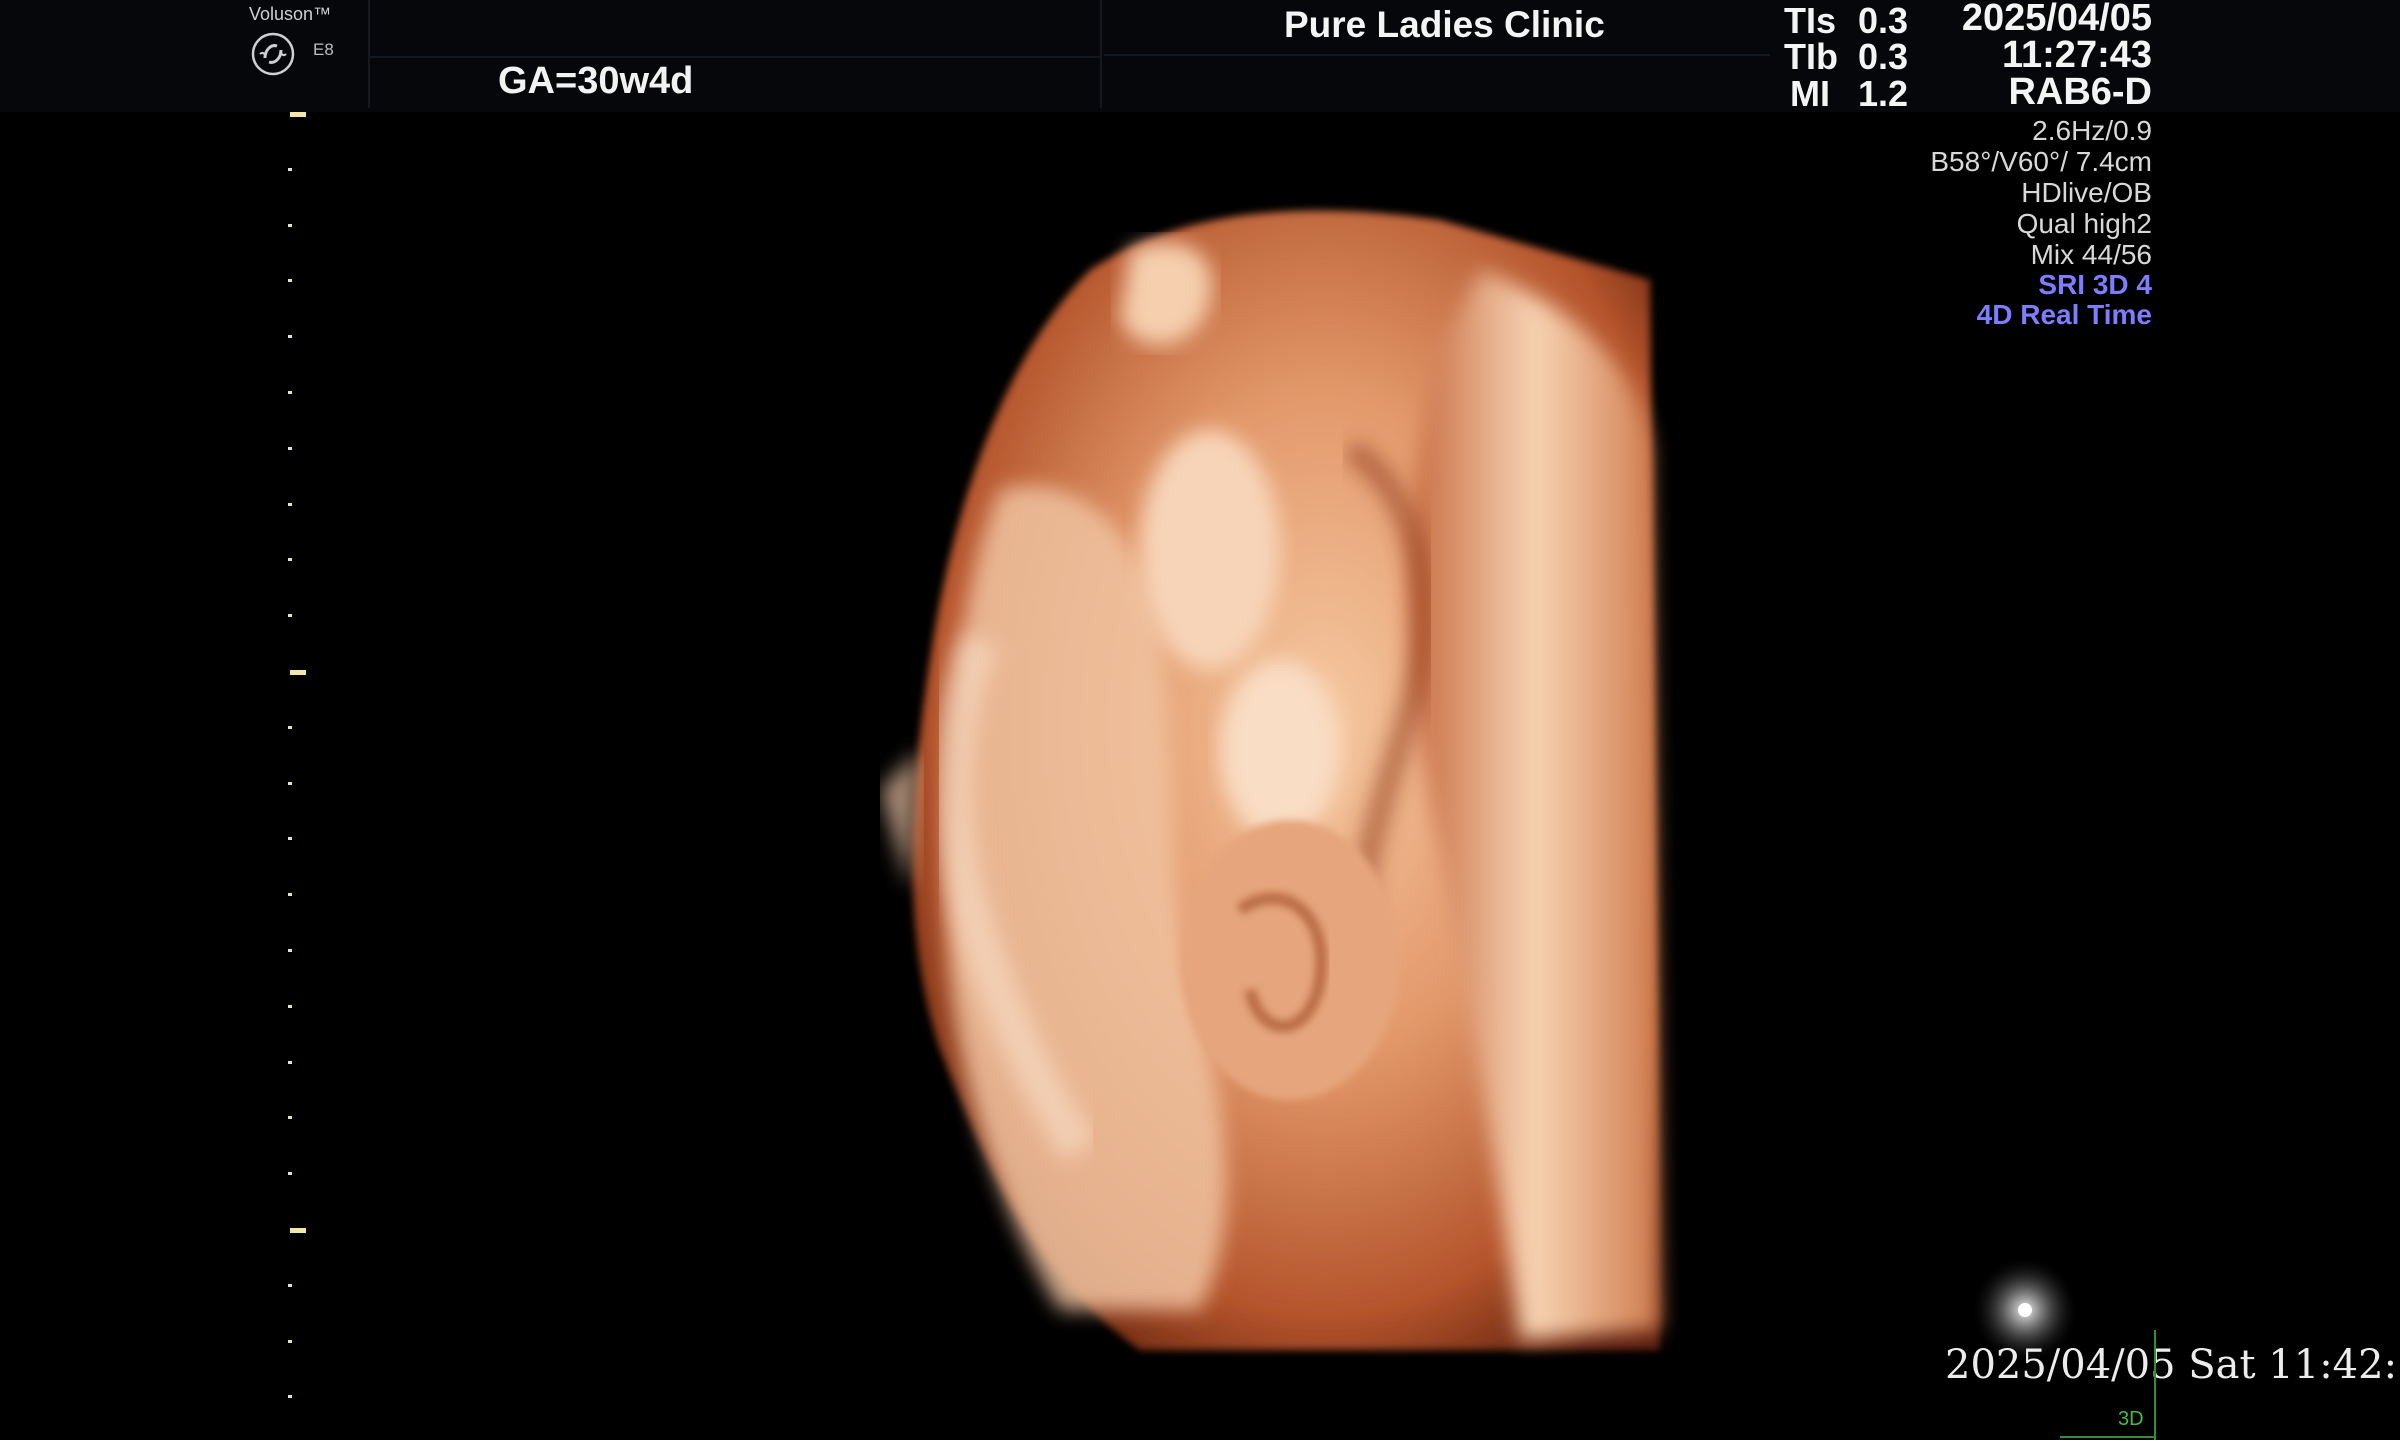 The image size is (2400, 1440). I want to click on model-name: E8, so click(323, 49).